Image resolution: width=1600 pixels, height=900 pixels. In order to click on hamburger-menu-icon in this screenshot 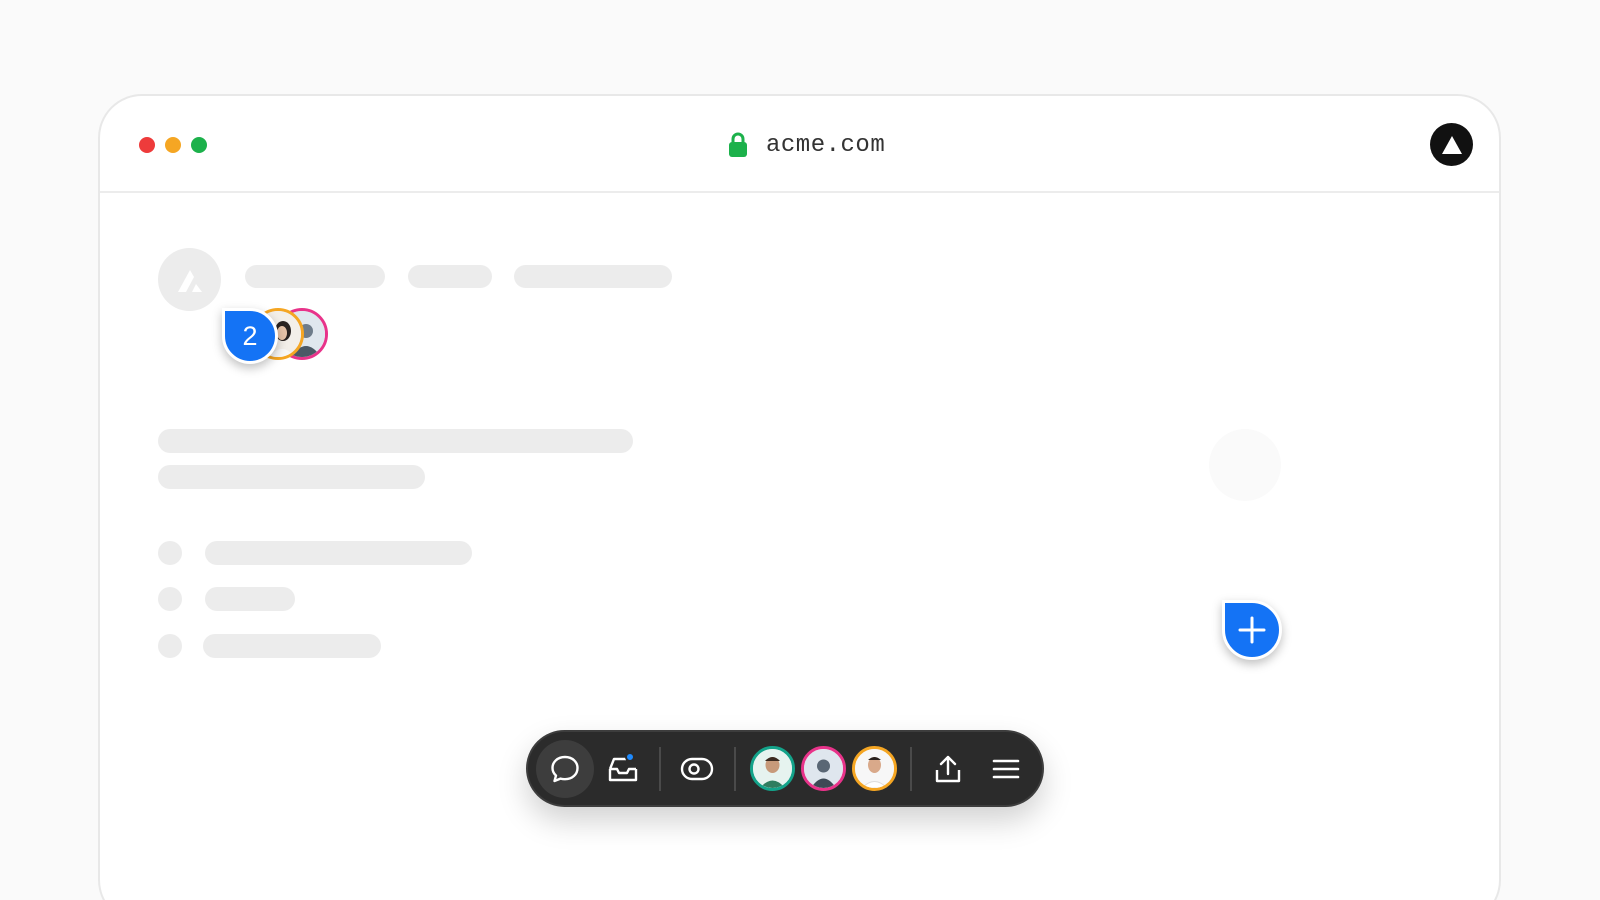, I will do `click(1006, 769)`.